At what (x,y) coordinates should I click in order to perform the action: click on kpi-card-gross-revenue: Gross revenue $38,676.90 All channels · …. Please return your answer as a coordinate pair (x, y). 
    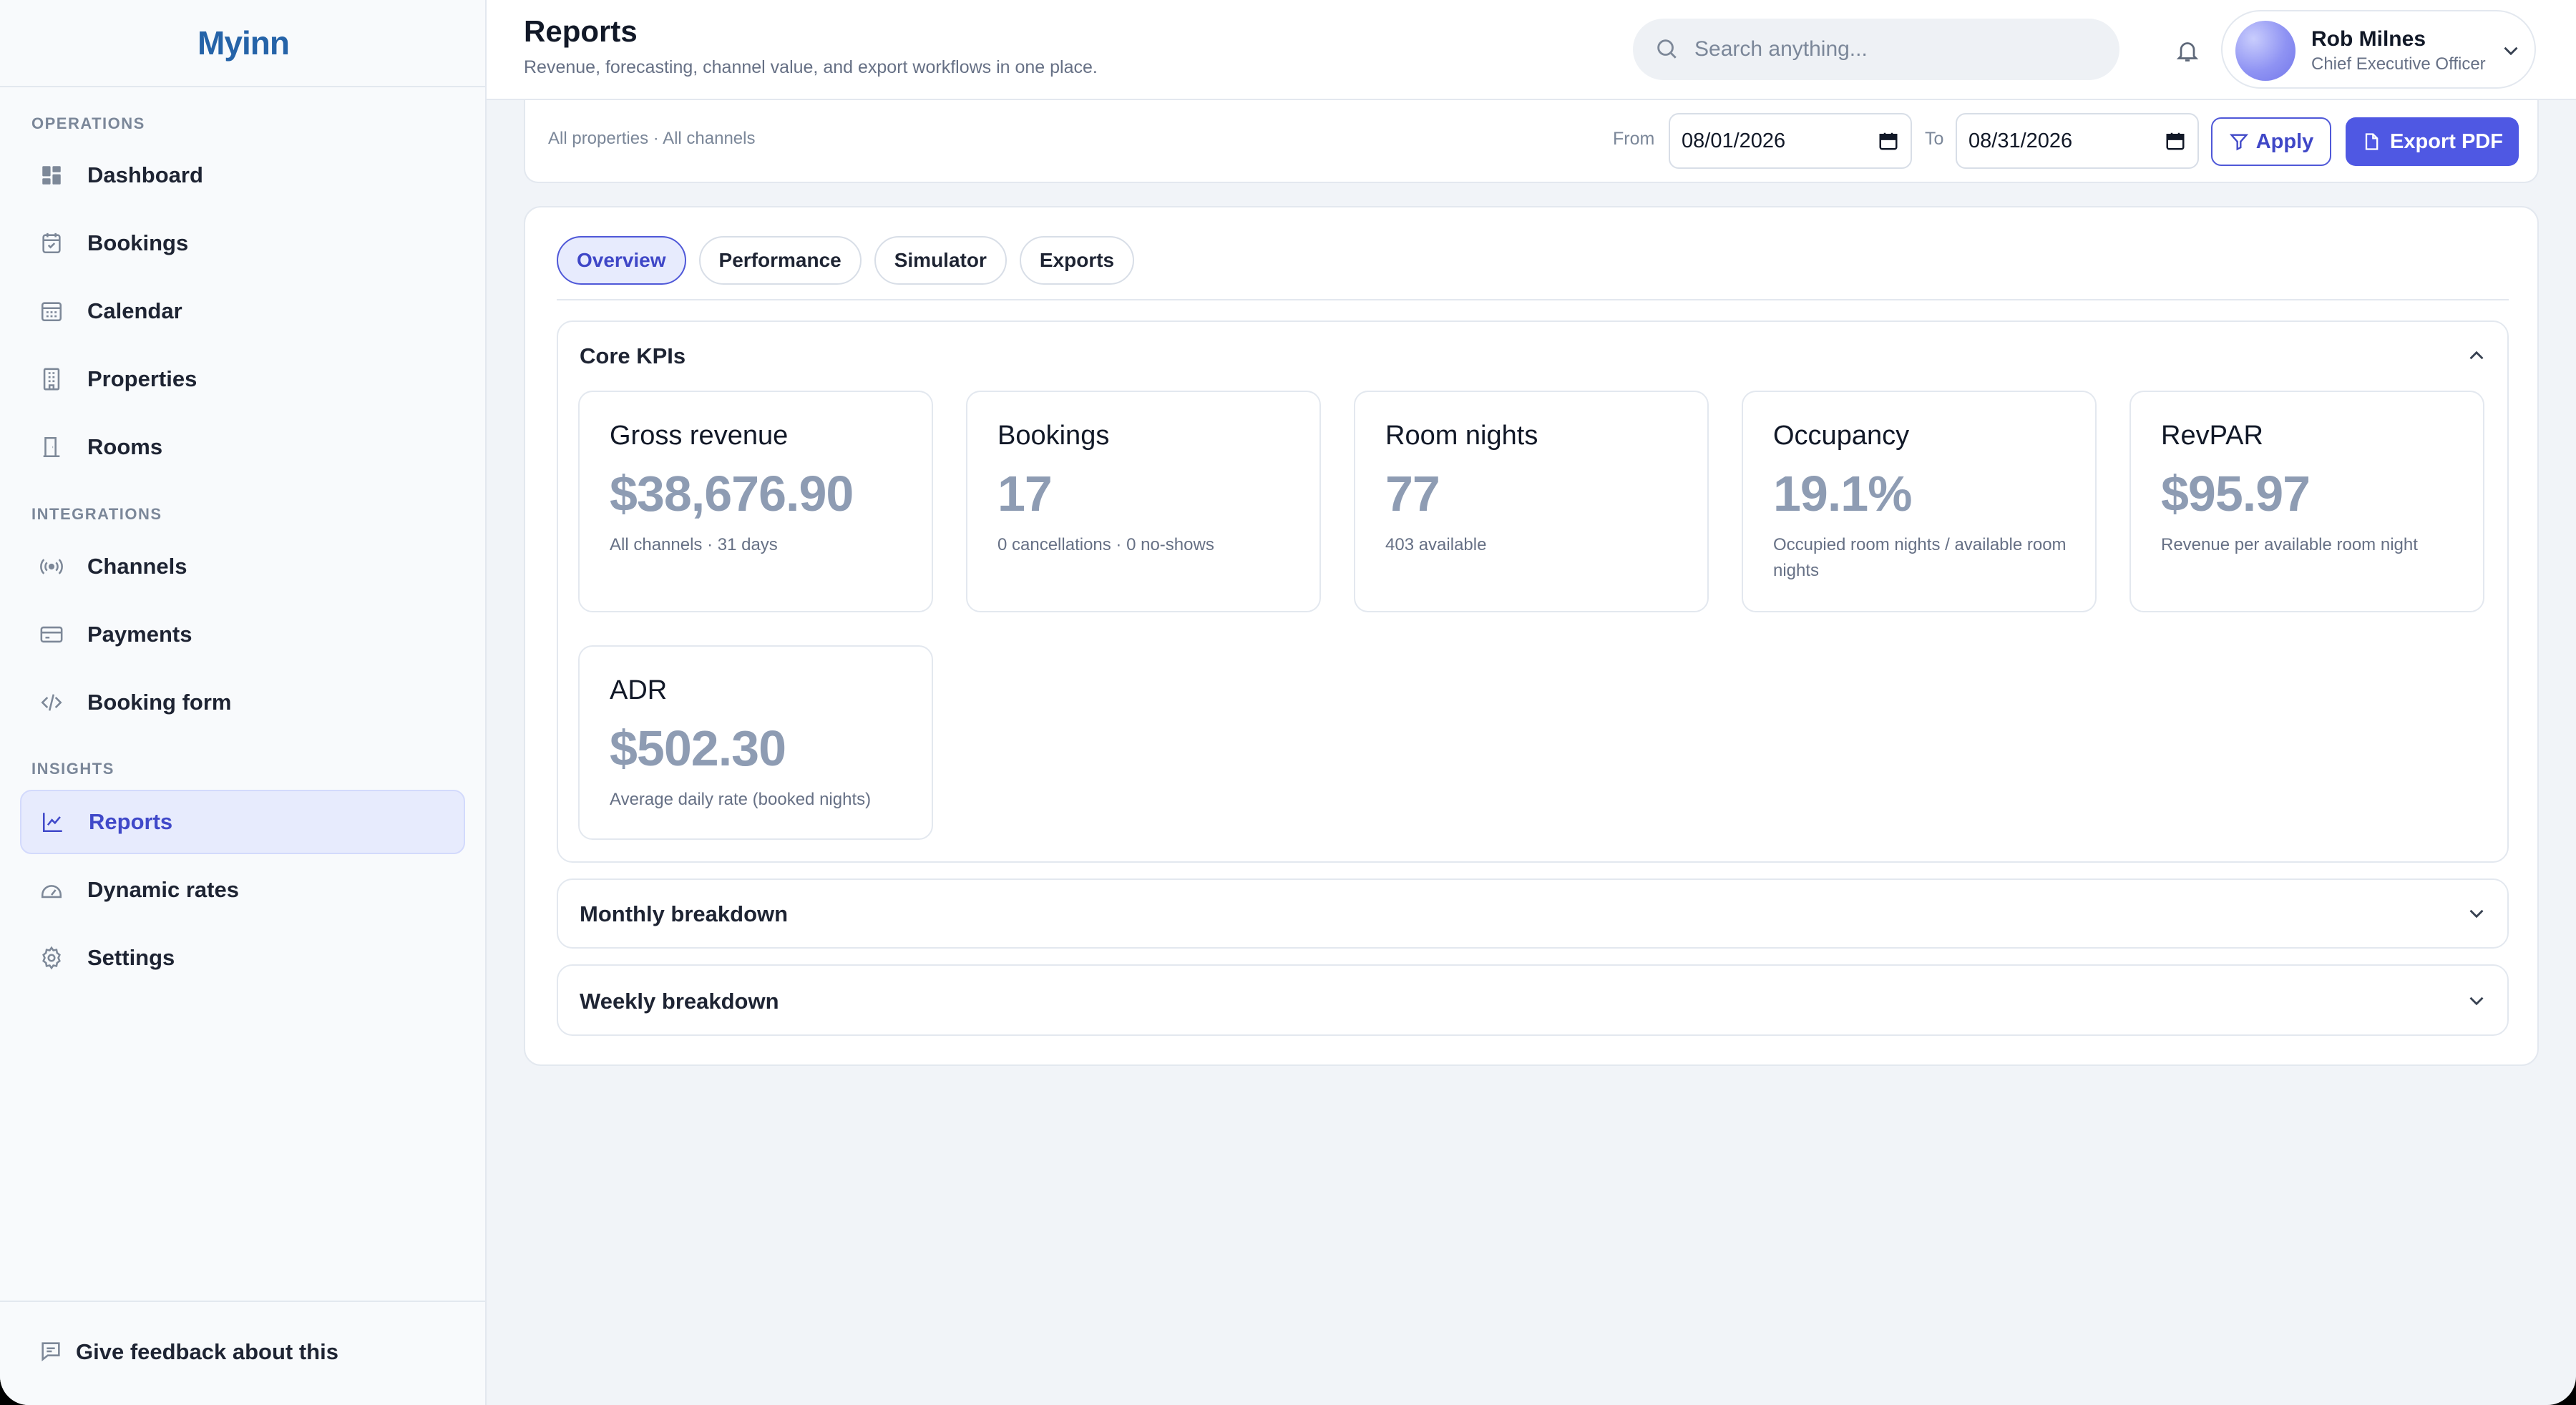
    Looking at the image, I should click on (755, 501).